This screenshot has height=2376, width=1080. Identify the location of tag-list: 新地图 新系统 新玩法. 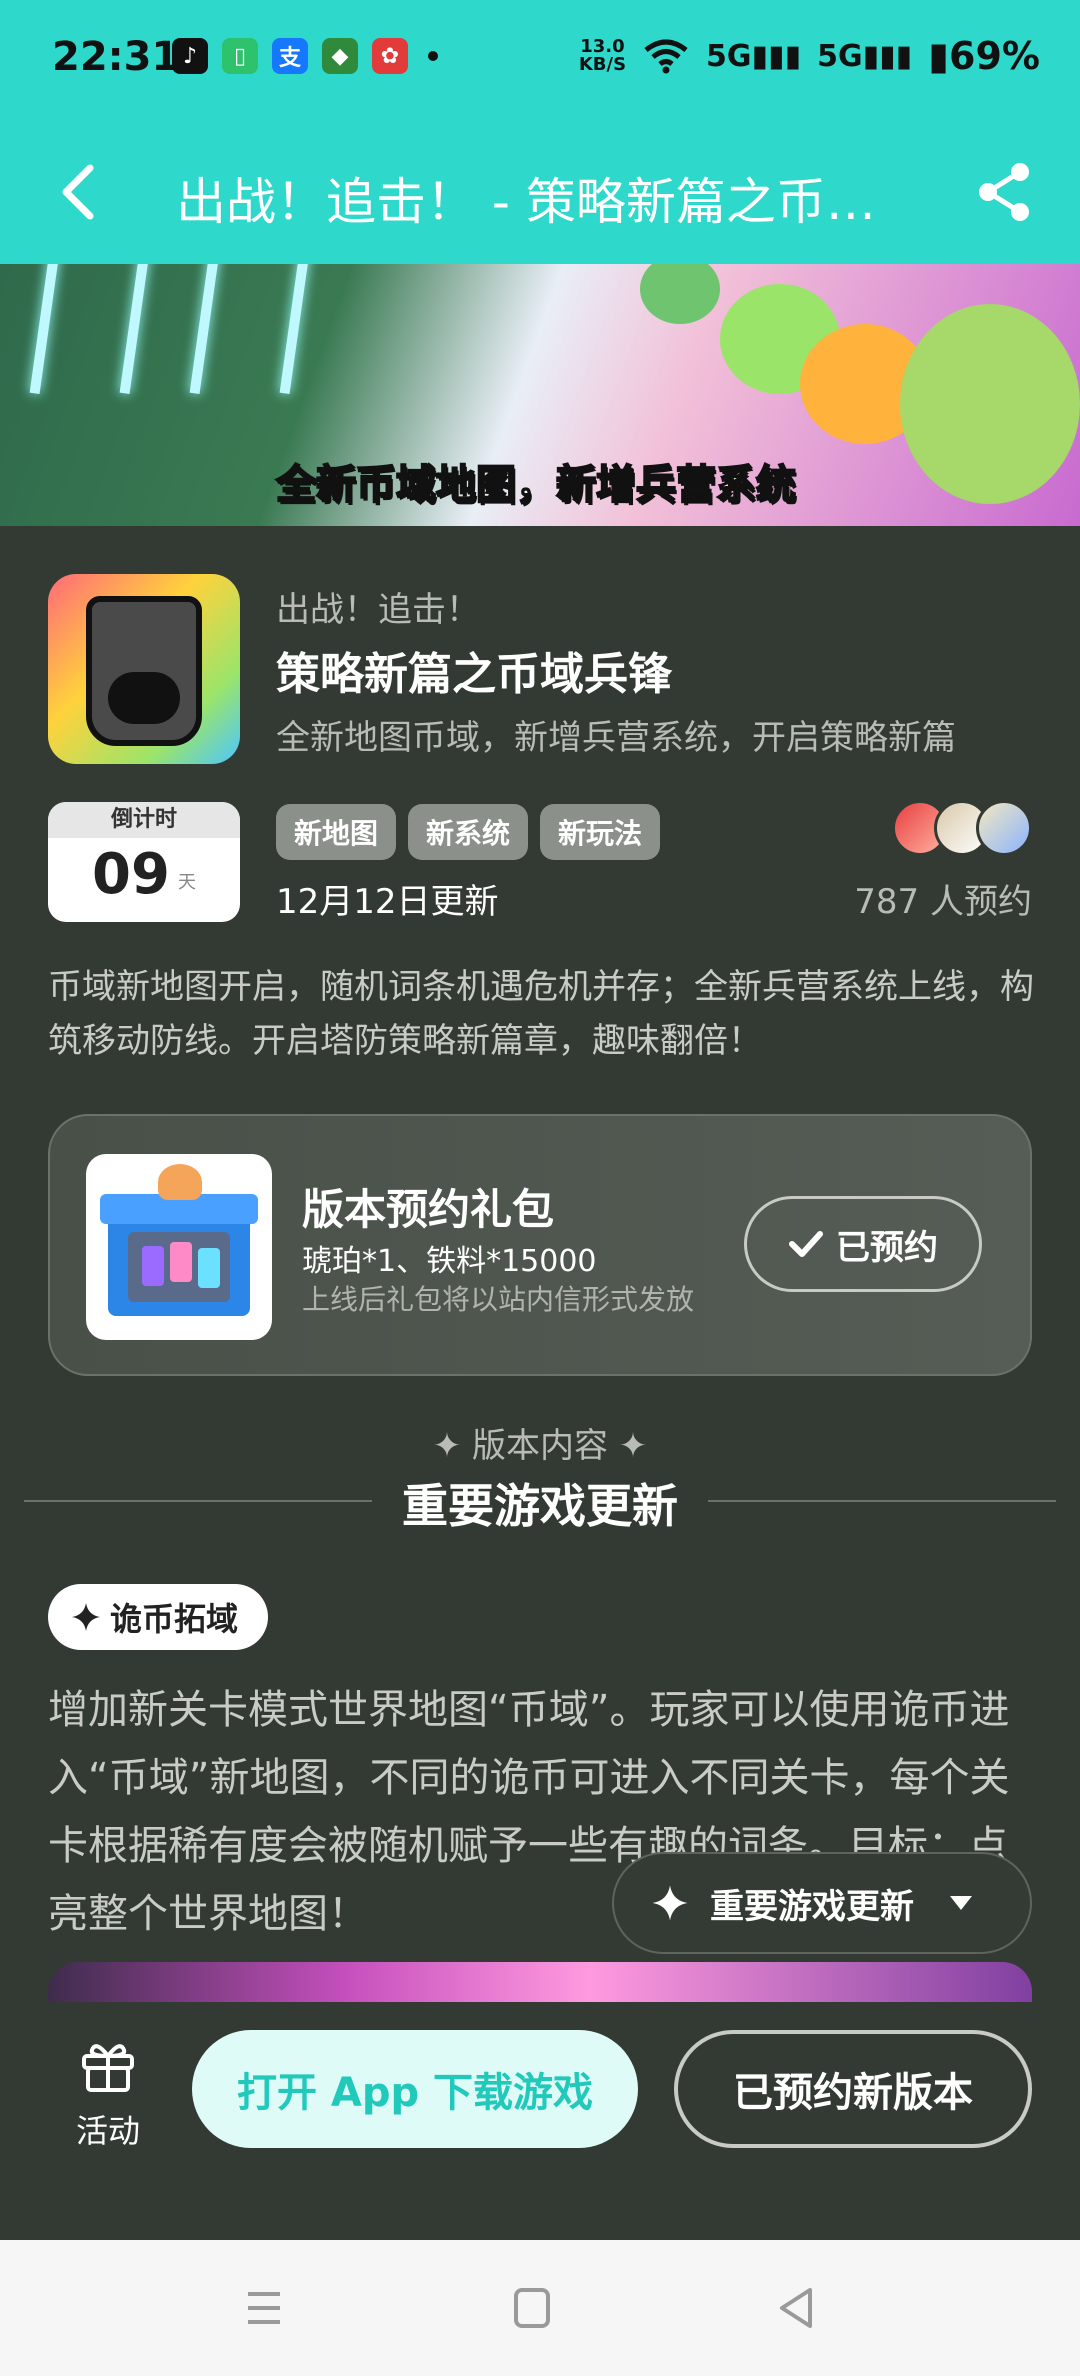
(468, 832).